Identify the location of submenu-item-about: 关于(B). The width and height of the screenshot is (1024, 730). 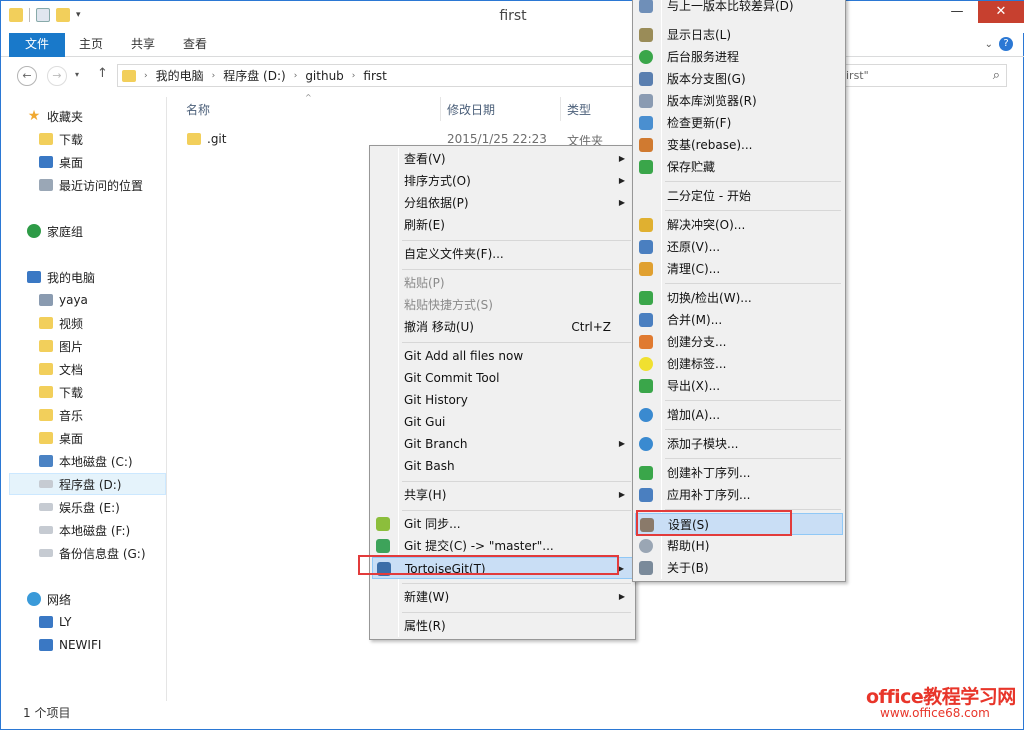
(739, 568).